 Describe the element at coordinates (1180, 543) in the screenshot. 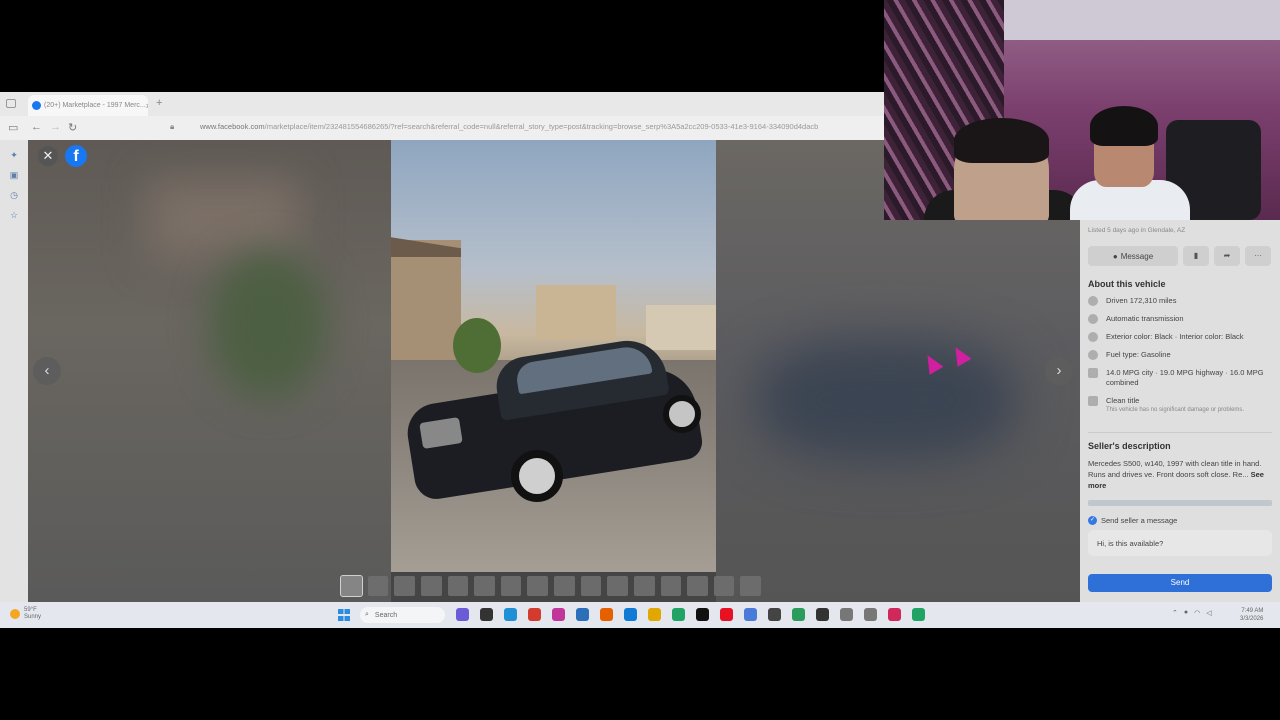

I see `seller-message-input` at that location.